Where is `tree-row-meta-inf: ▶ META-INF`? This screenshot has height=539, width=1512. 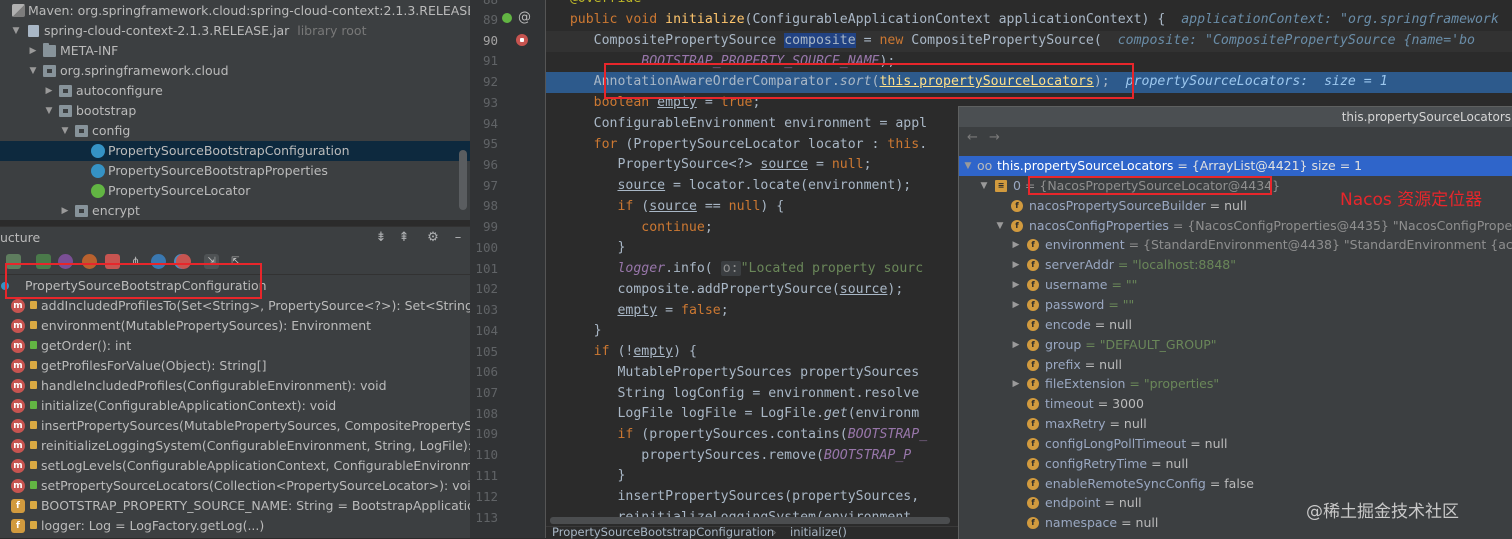 tree-row-meta-inf: ▶ META-INF is located at coordinates (235, 51).